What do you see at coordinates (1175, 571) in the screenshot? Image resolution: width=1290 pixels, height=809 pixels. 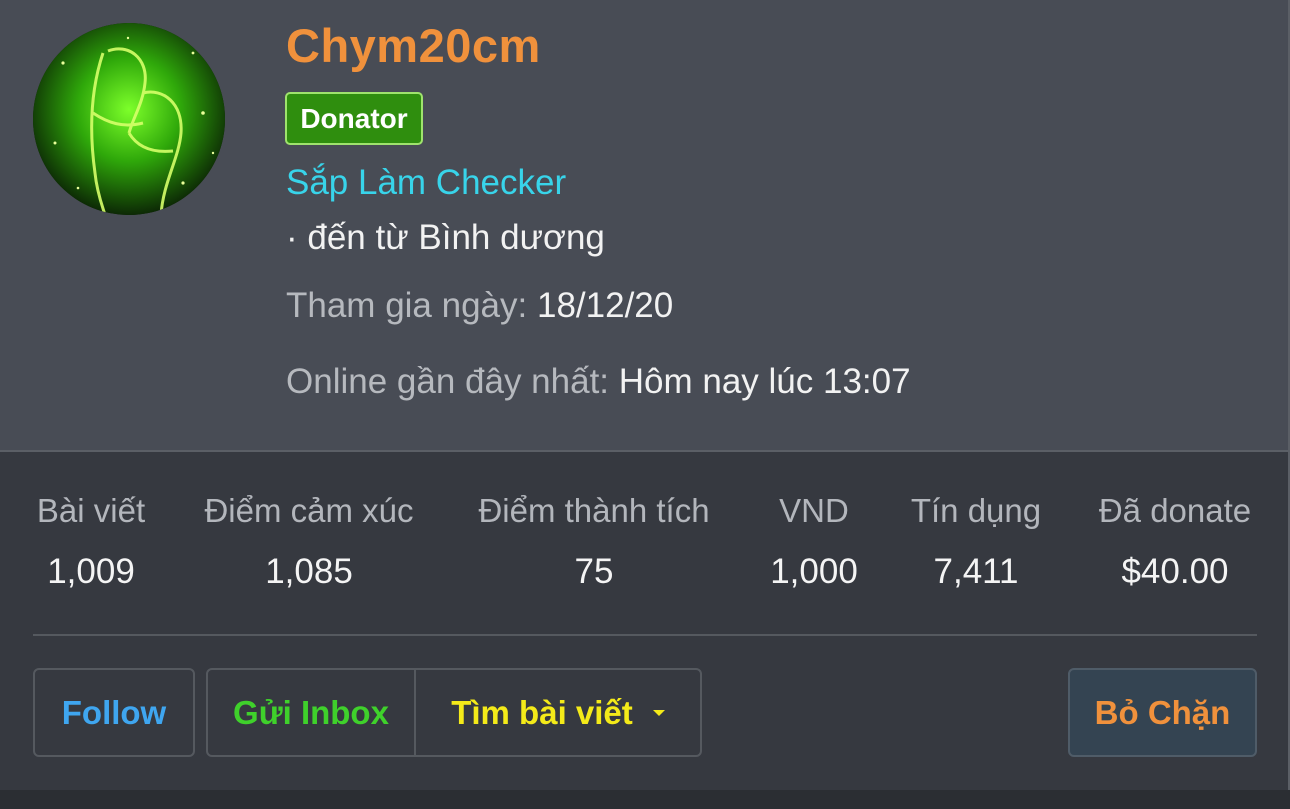 I see `stat-value: $40.00` at bounding box center [1175, 571].